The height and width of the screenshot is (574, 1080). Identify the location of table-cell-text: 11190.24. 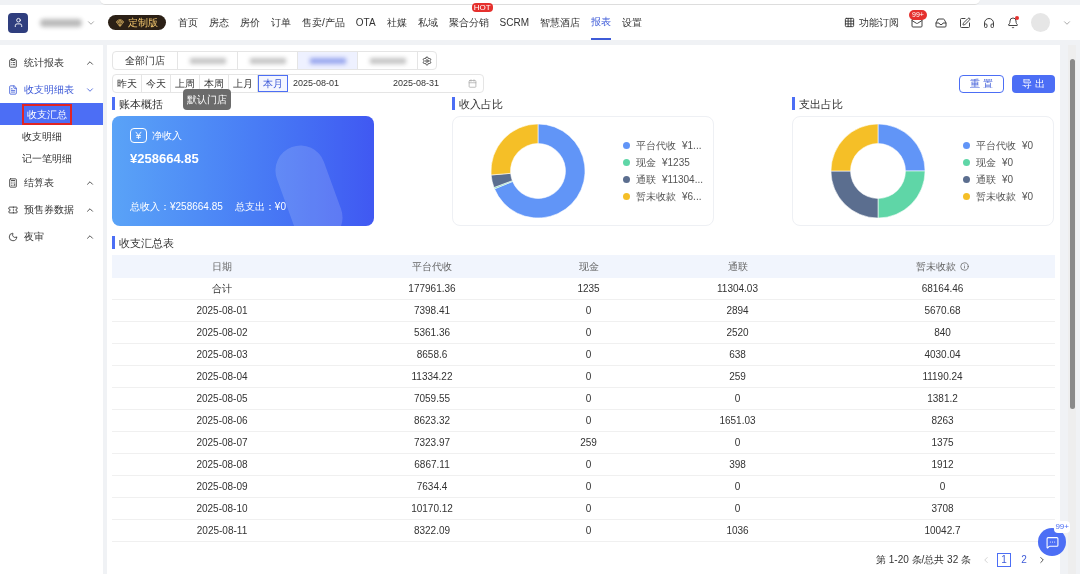
(942, 377).